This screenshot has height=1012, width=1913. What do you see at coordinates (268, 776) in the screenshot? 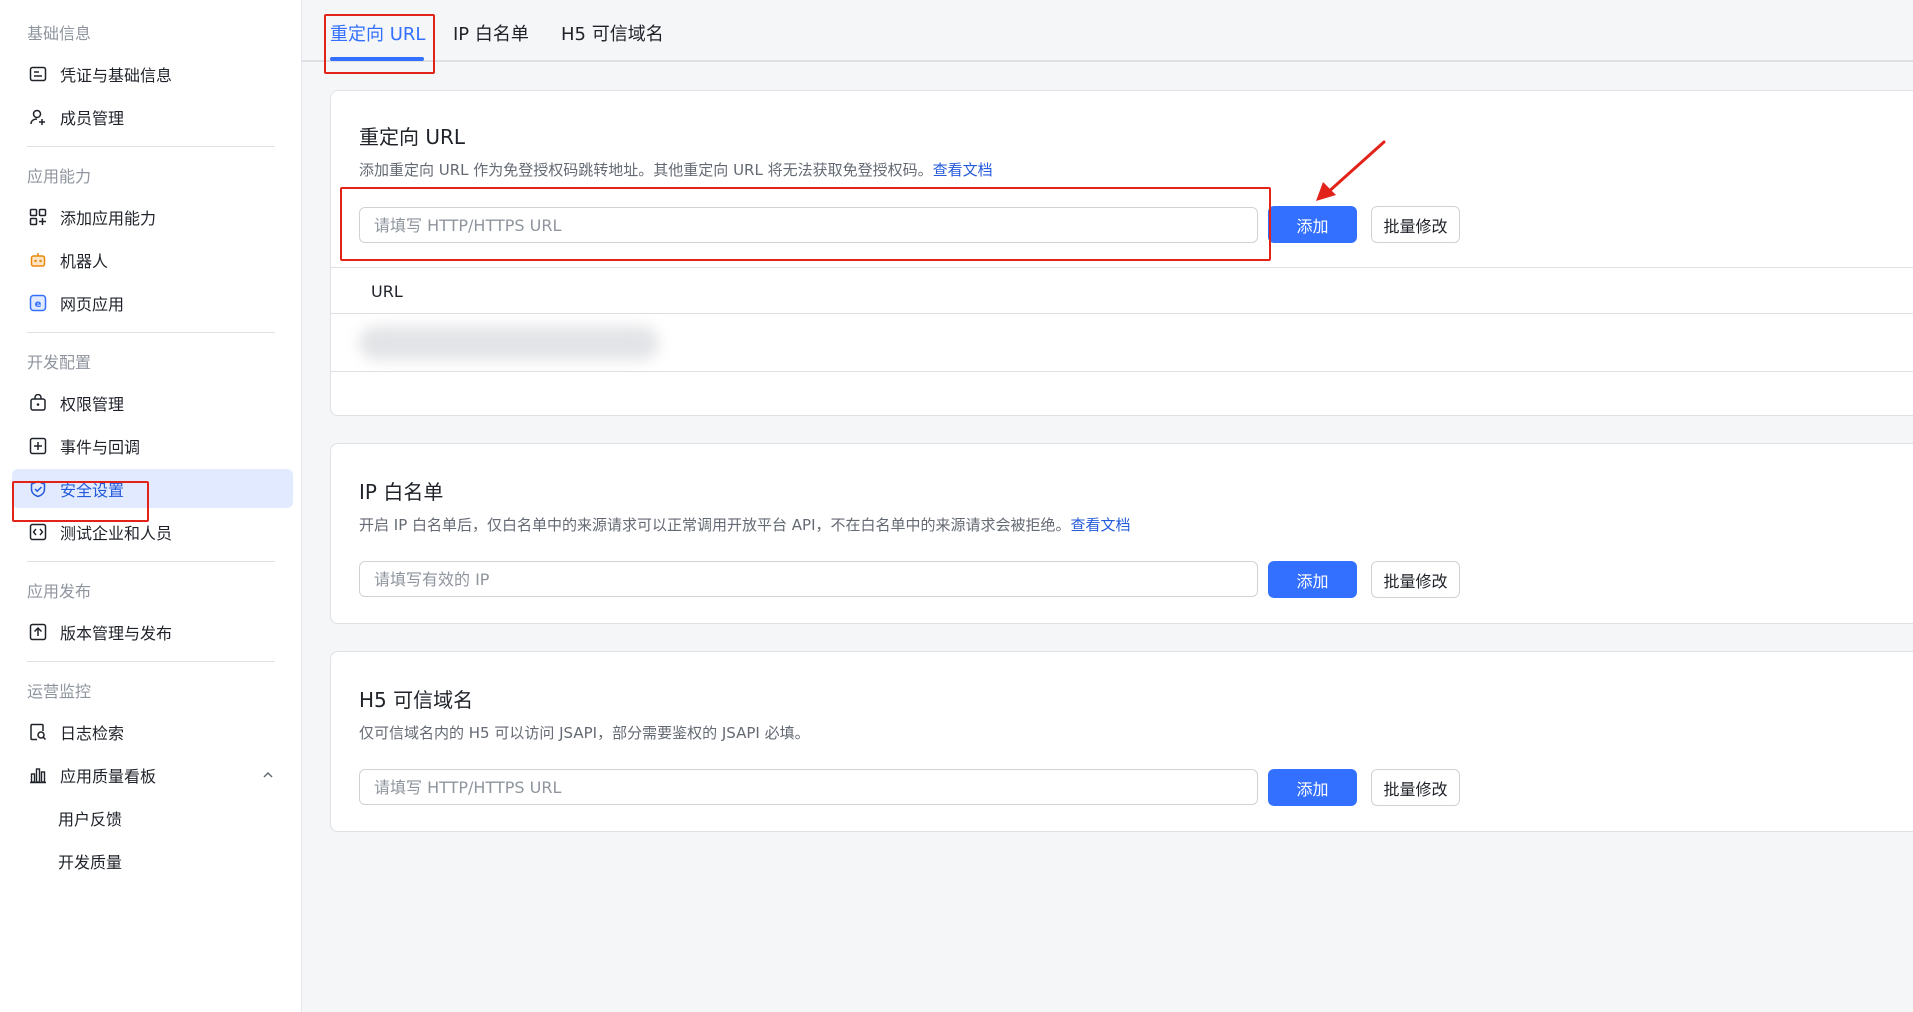
I see `chevron-up-icon` at bounding box center [268, 776].